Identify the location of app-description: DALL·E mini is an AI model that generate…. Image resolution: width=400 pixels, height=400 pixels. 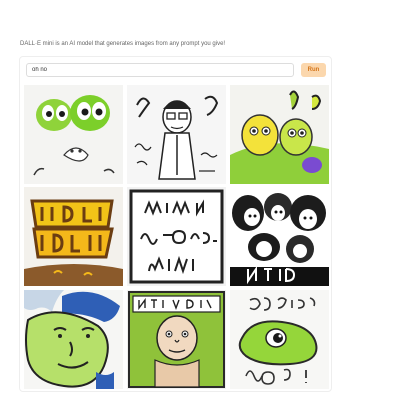
(123, 44).